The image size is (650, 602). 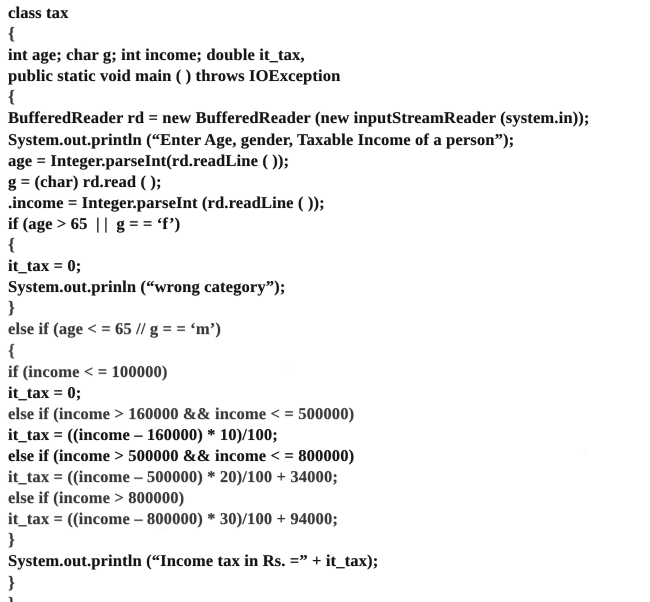 What do you see at coordinates (115, 329) in the screenshot?
I see `code-line: else if (age < = 65 // g = = ‘m’)` at bounding box center [115, 329].